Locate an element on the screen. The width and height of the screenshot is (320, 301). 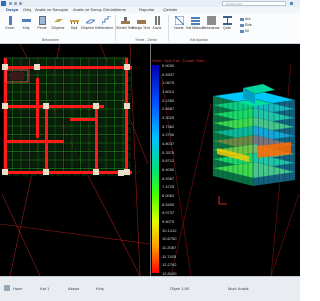
slab-edge-button: Döşeme Kenarı is located at coordinates (90, 27).